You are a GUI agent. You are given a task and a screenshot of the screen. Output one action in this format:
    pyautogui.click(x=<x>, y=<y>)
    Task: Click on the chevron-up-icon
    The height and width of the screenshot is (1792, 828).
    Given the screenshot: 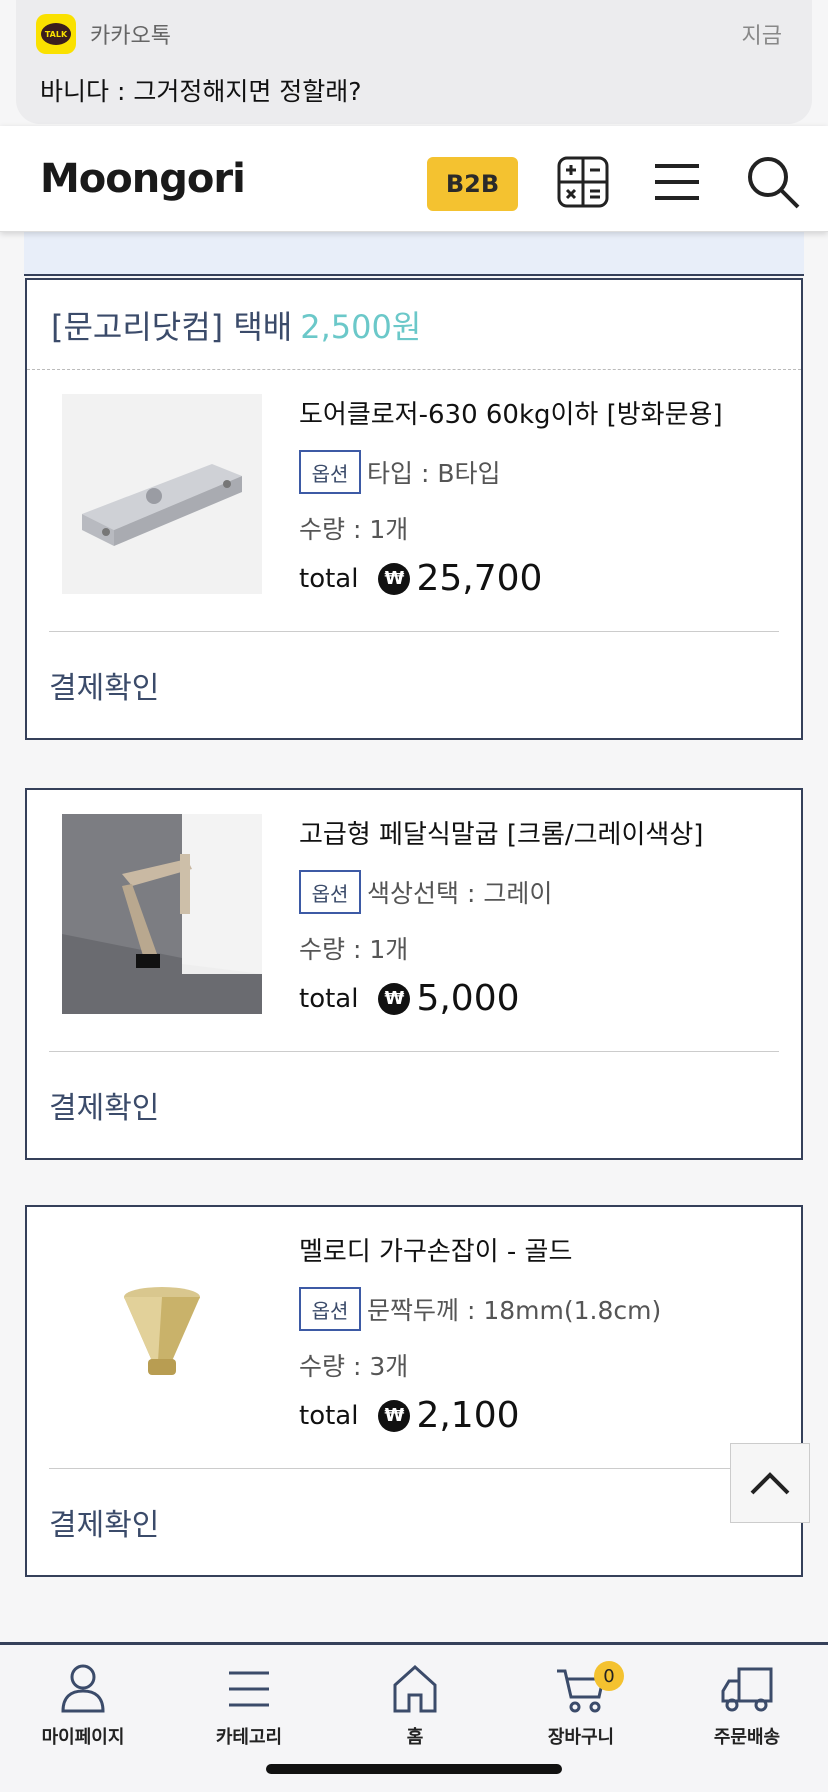 What is the action you would take?
    pyautogui.click(x=770, y=1483)
    